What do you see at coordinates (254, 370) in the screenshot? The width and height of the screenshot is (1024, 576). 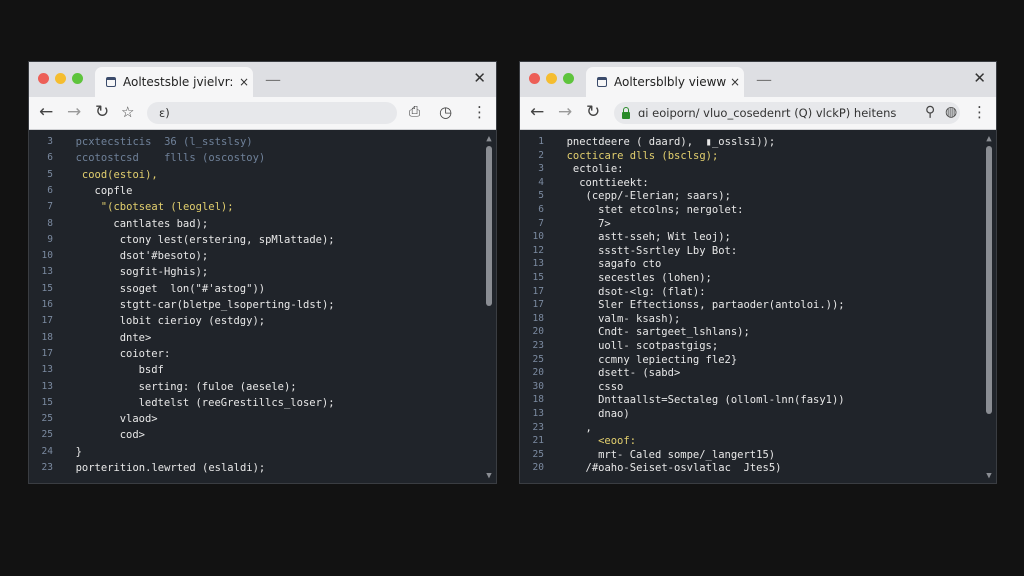 I see `code-line: 13 bsdf` at bounding box center [254, 370].